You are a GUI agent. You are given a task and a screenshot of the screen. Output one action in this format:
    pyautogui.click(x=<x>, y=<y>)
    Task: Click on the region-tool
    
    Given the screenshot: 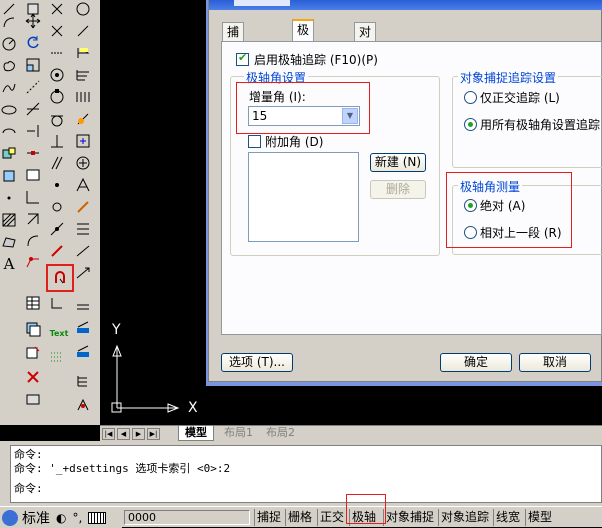 What is the action you would take?
    pyautogui.click(x=9, y=242)
    